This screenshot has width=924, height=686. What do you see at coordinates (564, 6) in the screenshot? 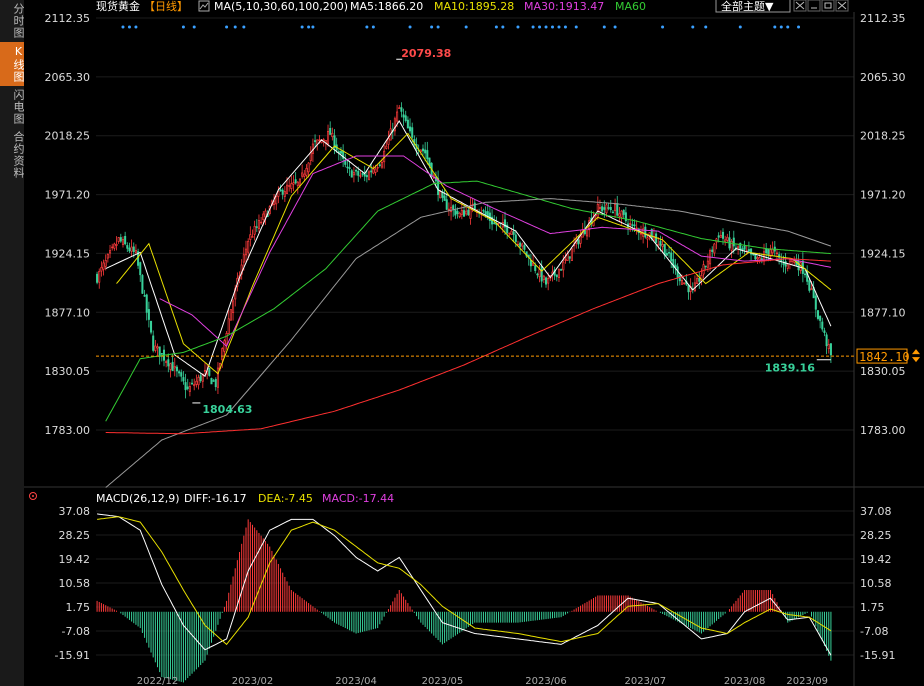
I see `ma30-value: MA30:1913.47` at bounding box center [564, 6].